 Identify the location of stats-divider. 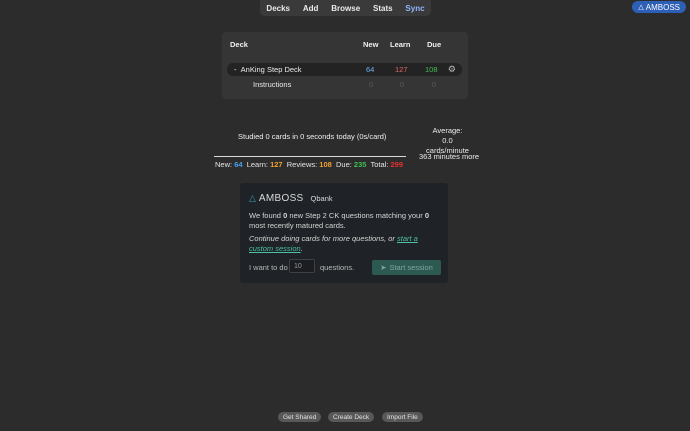
(310, 156).